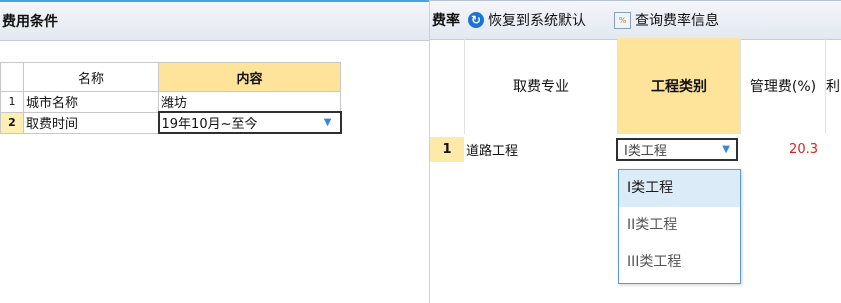  Describe the element at coordinates (677, 149) in the screenshot. I see `category-select: I类工程 ▼` at that location.